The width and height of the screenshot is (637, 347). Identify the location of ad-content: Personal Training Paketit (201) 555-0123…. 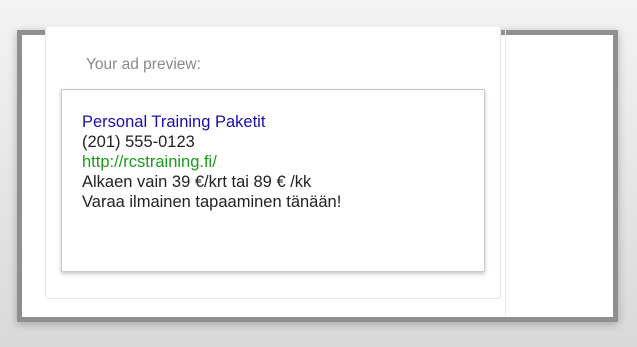
(211, 162).